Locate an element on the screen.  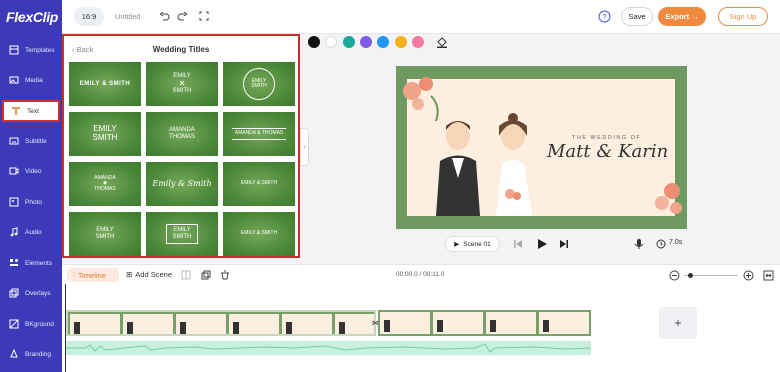
flexclip-logo: FlexClip is located at coordinates (32, 17).